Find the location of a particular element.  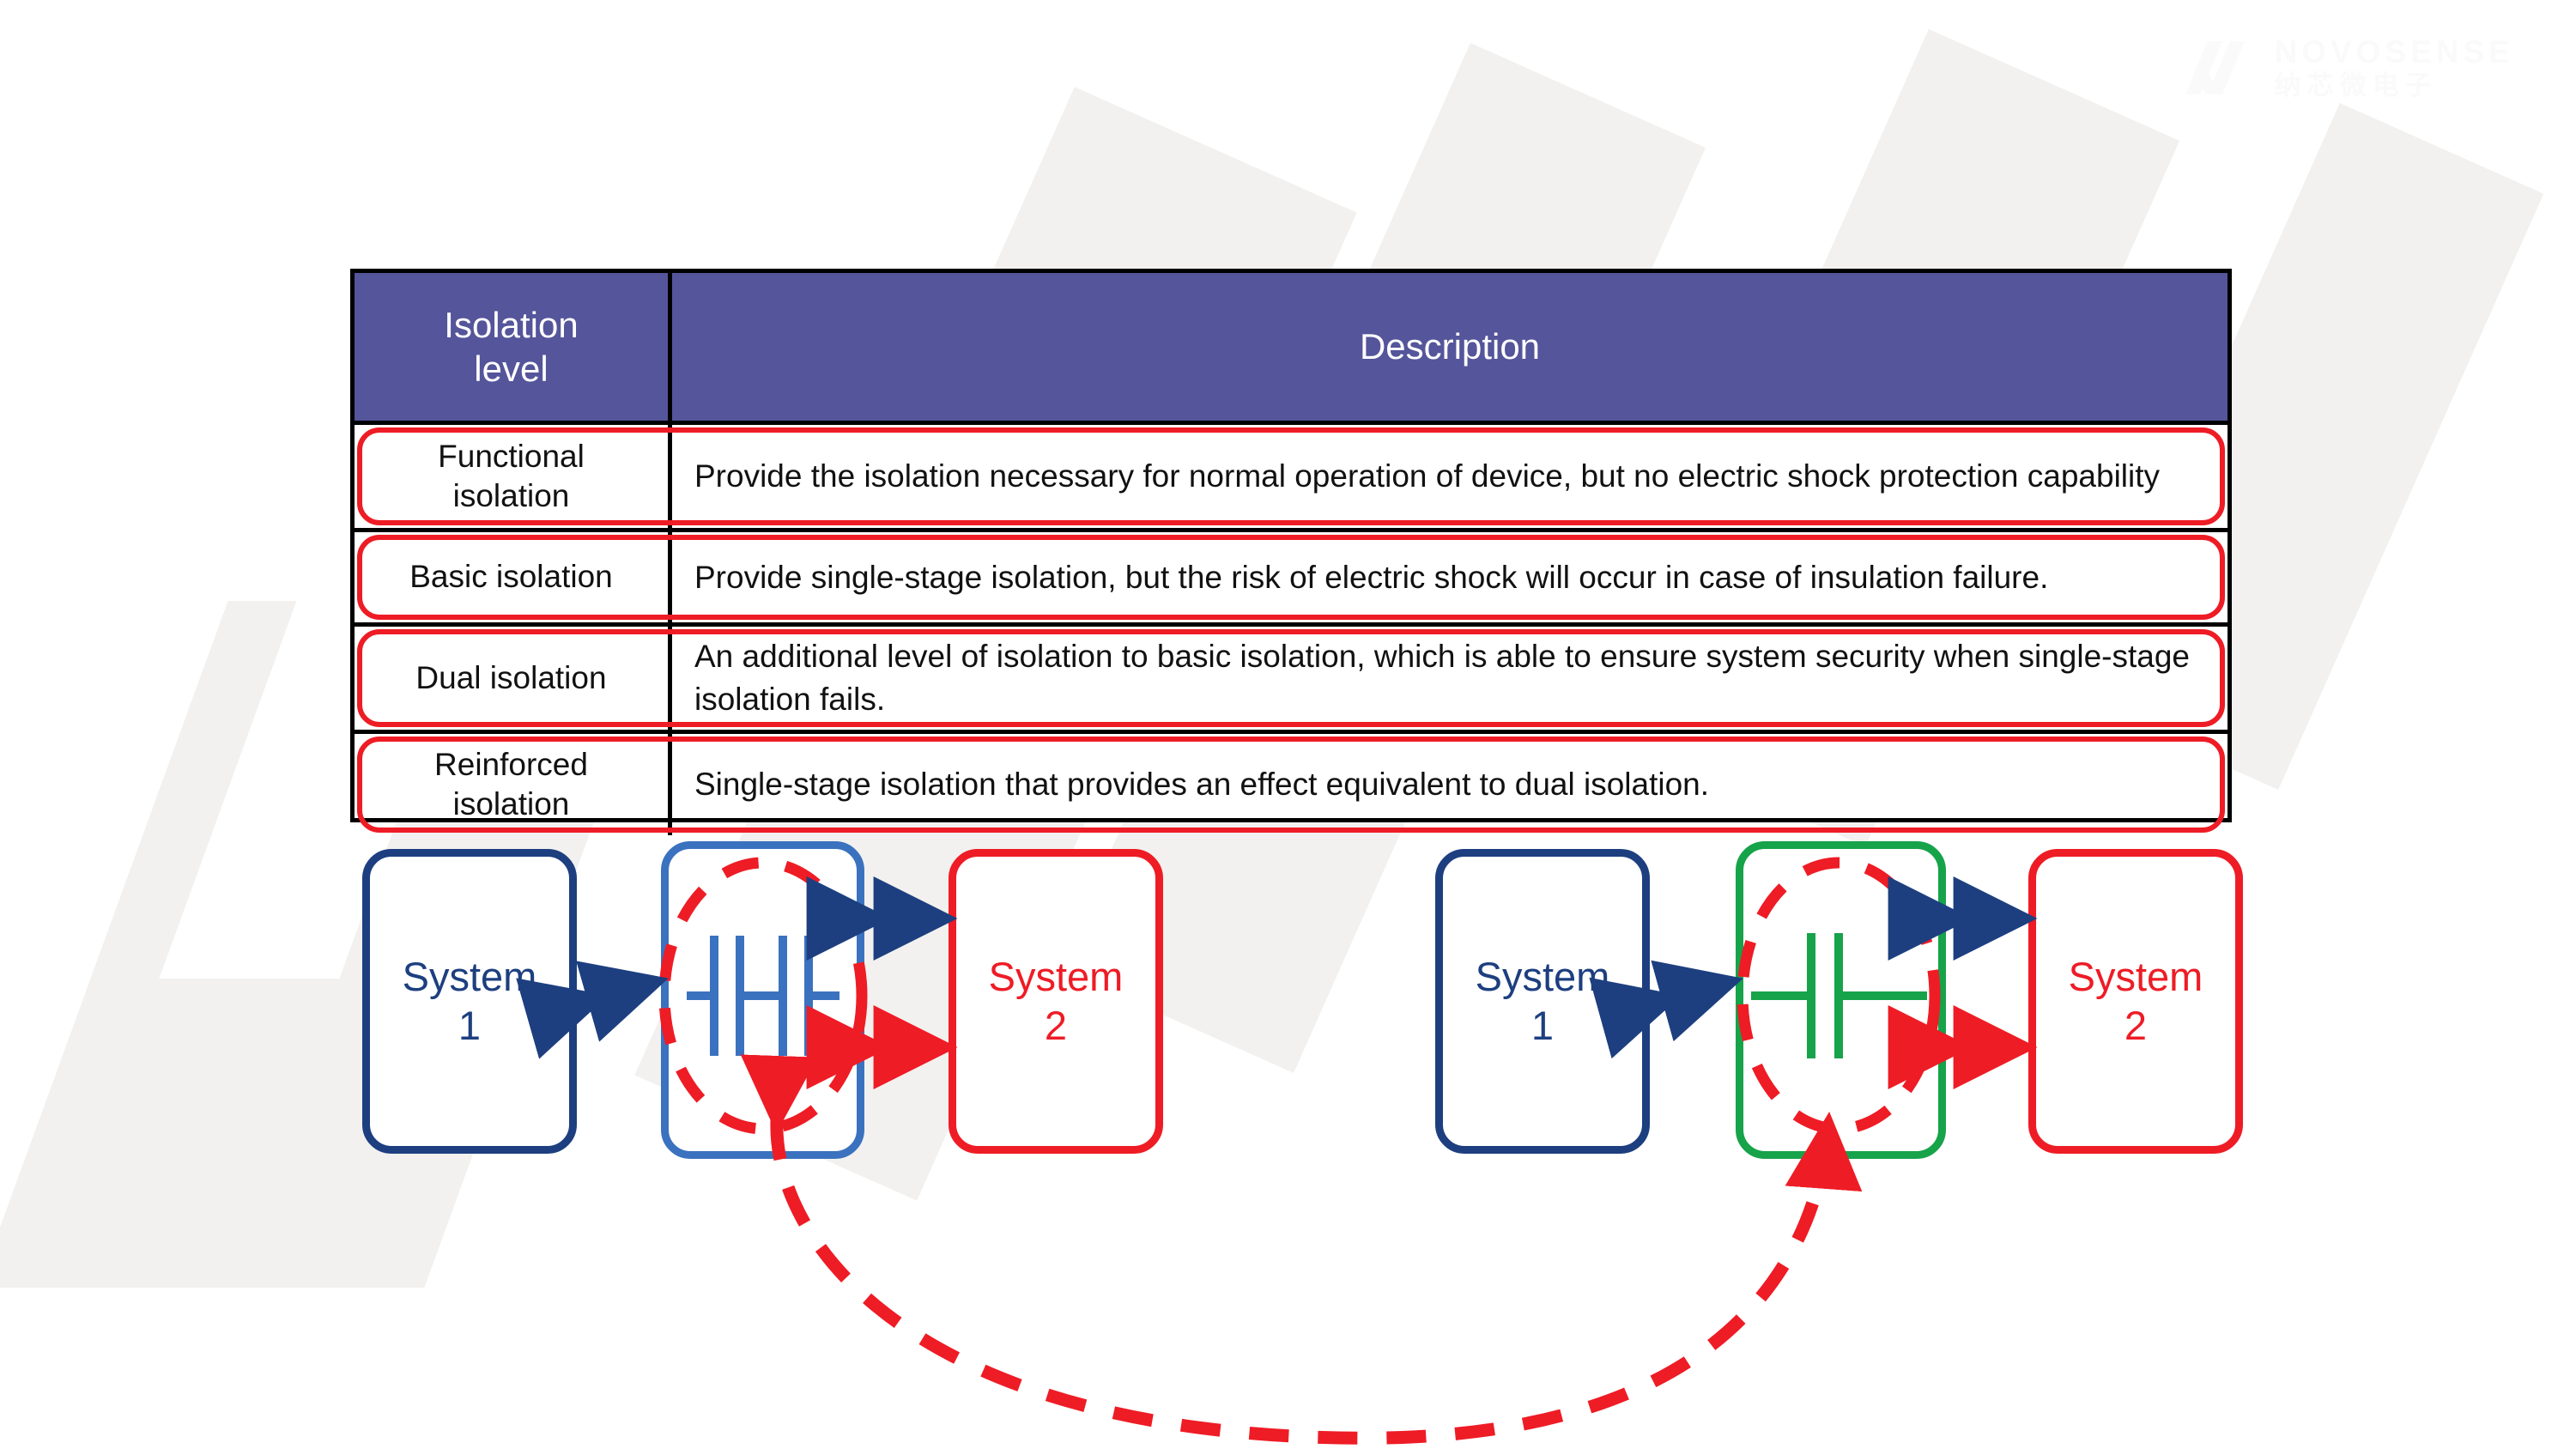

left-system-2-box: System 2 is located at coordinates (1056, 1001).